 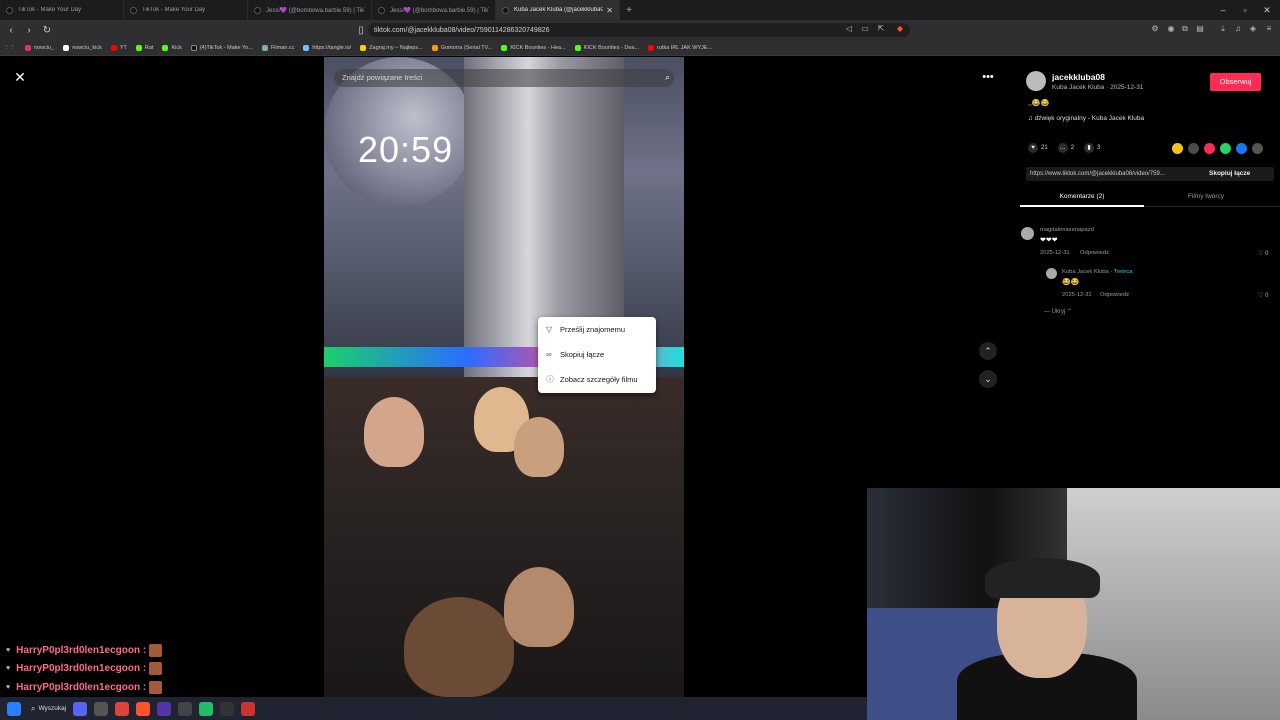 What do you see at coordinates (1039, 103) in the screenshot?
I see `video-description: ,,😂😂` at bounding box center [1039, 103].